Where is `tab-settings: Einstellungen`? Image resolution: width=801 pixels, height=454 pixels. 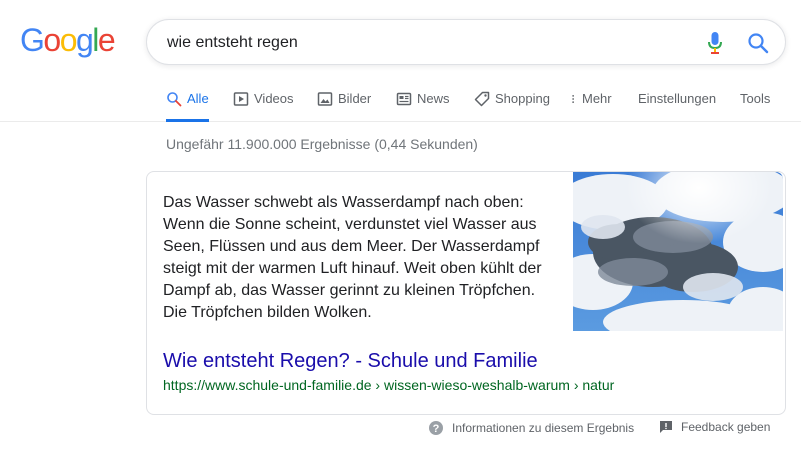 tab-settings: Einstellungen is located at coordinates (677, 102).